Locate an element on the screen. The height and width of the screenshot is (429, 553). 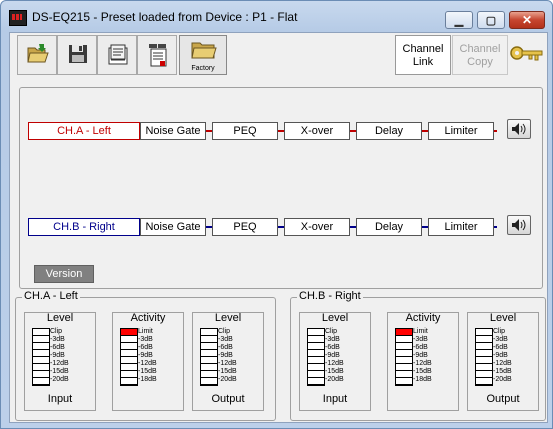
minimize-button: ▁ is located at coordinates (459, 20).